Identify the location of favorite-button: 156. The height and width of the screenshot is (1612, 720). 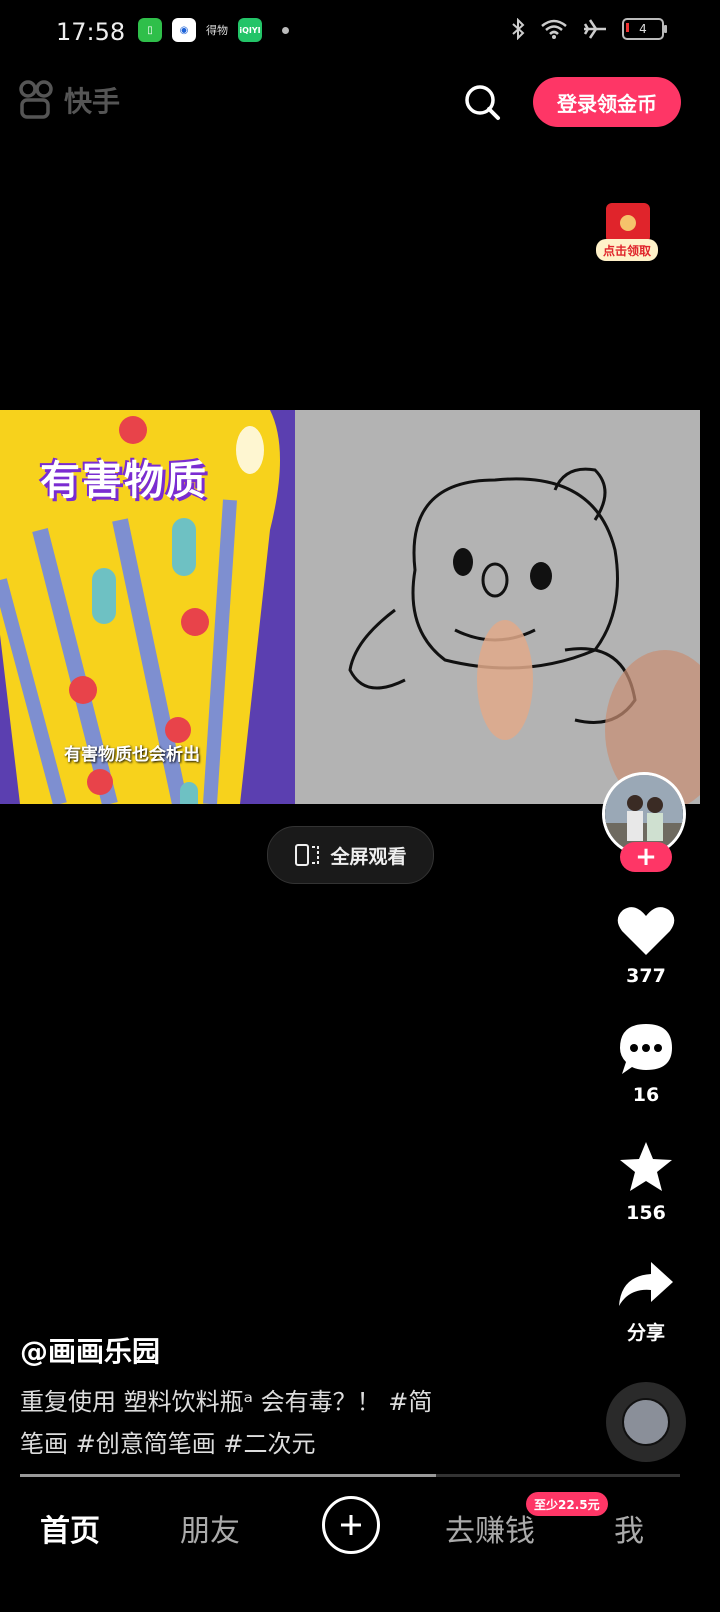
(646, 1182).